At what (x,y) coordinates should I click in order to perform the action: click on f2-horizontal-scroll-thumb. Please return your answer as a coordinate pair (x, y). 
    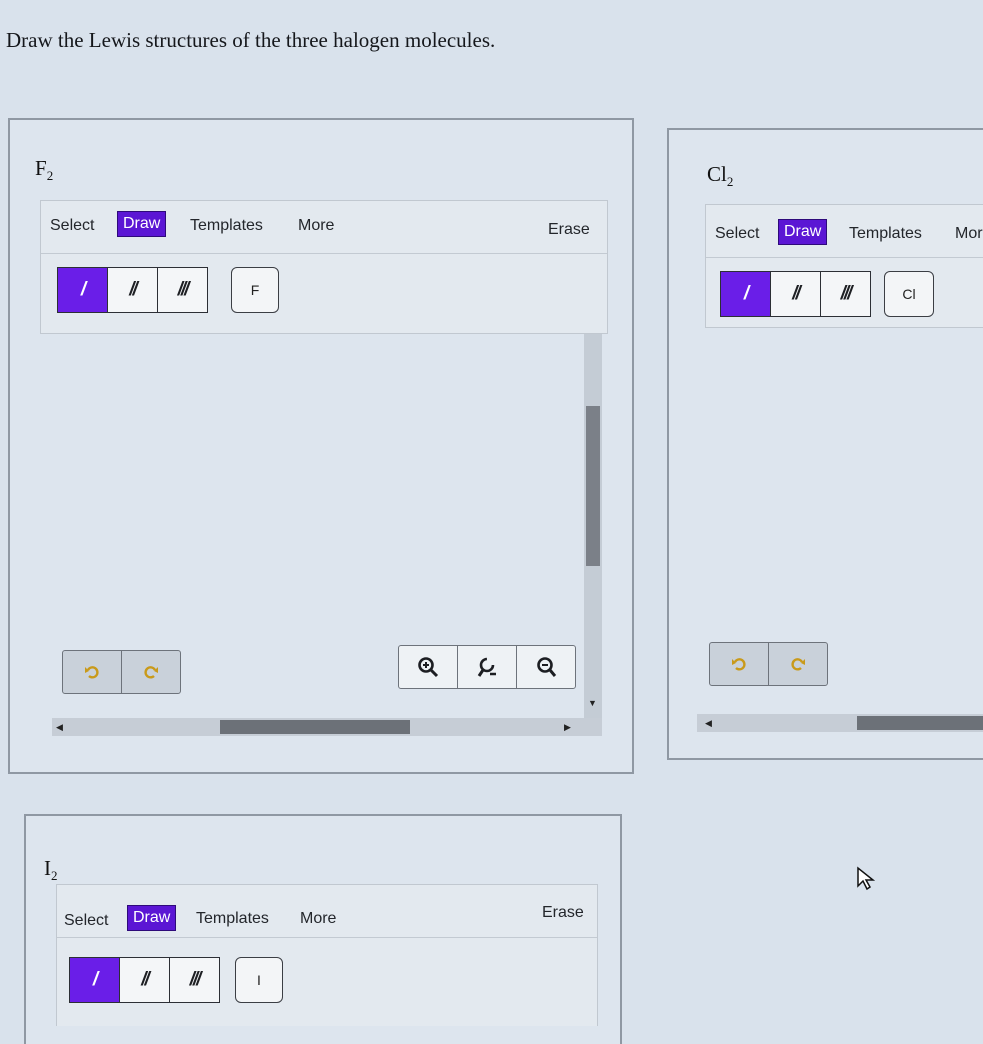
    Looking at the image, I should click on (315, 727).